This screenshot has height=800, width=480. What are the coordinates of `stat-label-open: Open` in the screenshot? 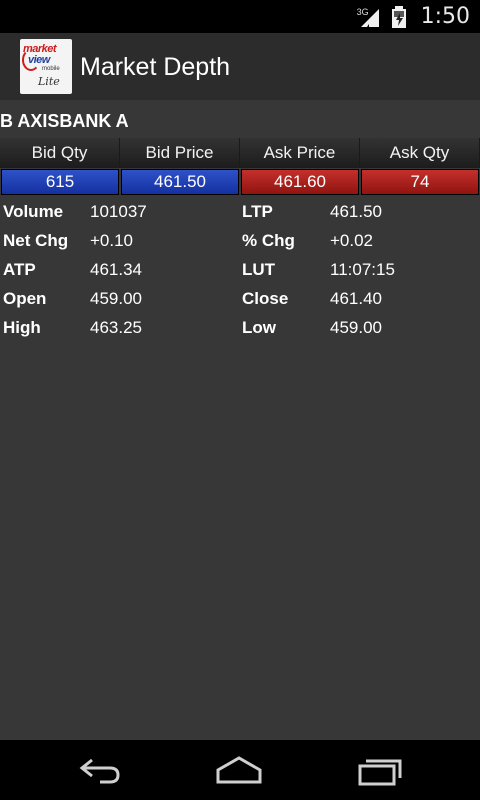 It's located at (25, 298).